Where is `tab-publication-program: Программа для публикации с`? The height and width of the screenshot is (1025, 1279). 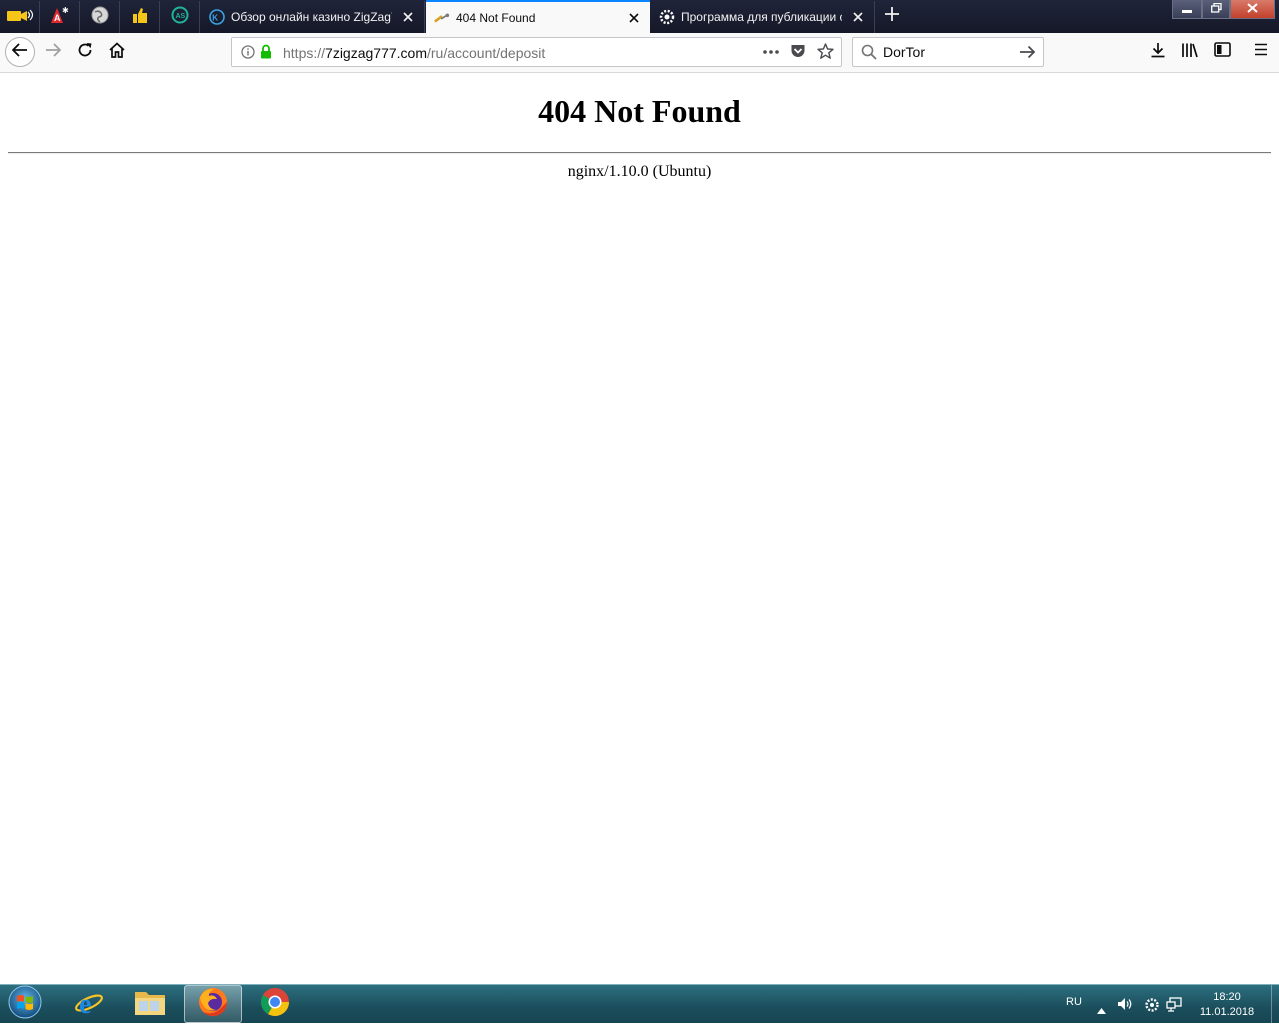 tab-publication-program: Программа для публикации с is located at coordinates (763, 17).